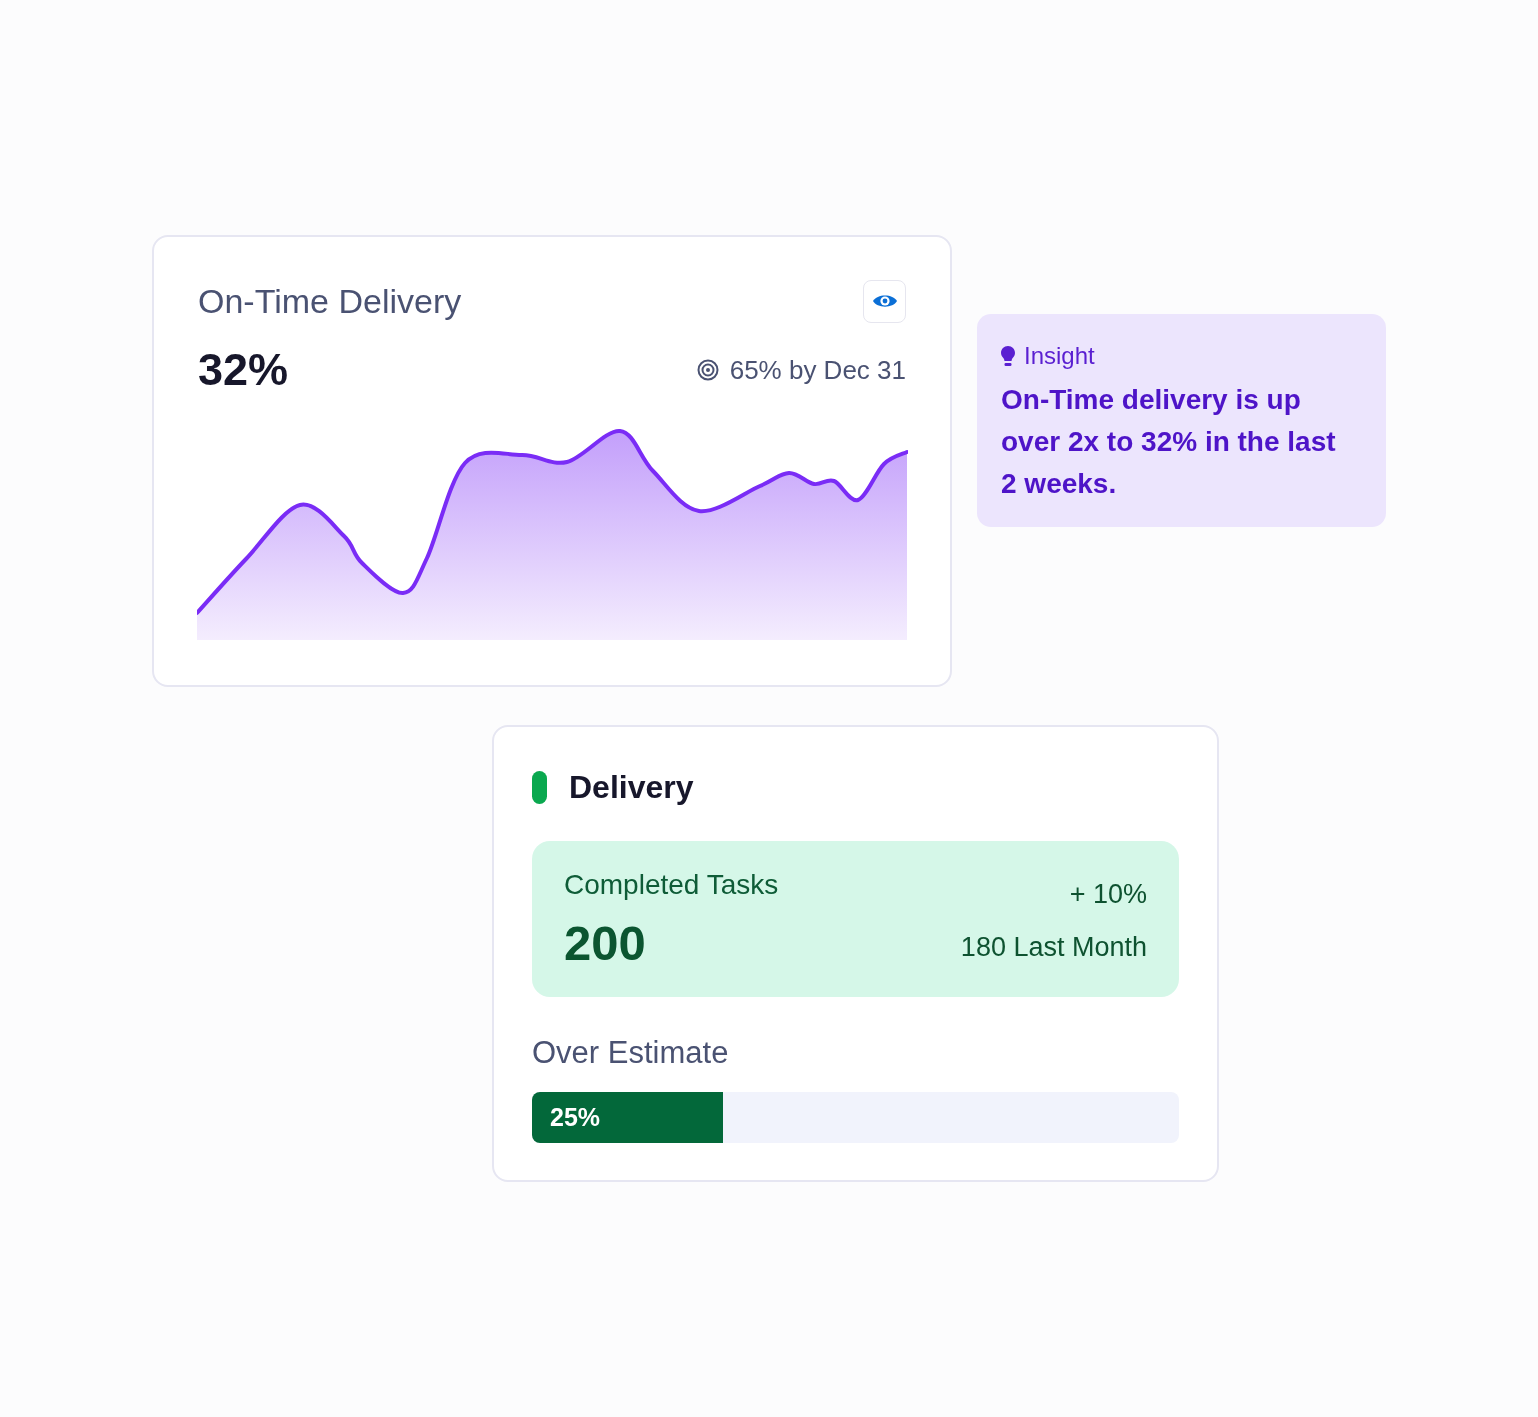 The image size is (1538, 1417). Describe the element at coordinates (1059, 356) in the screenshot. I see `insight-label: Insight` at that location.